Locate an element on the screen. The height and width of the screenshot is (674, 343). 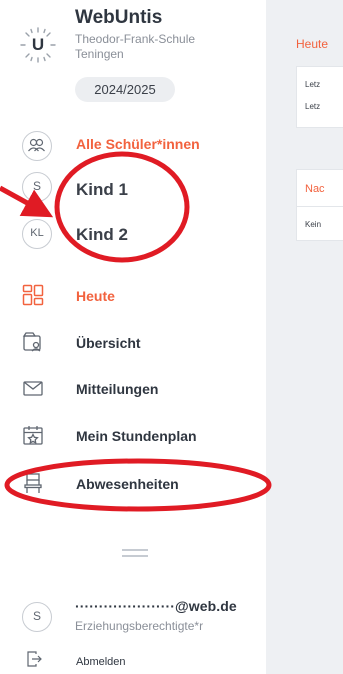
nav-label: Mein Stundenplan is located at coordinates (136, 436).